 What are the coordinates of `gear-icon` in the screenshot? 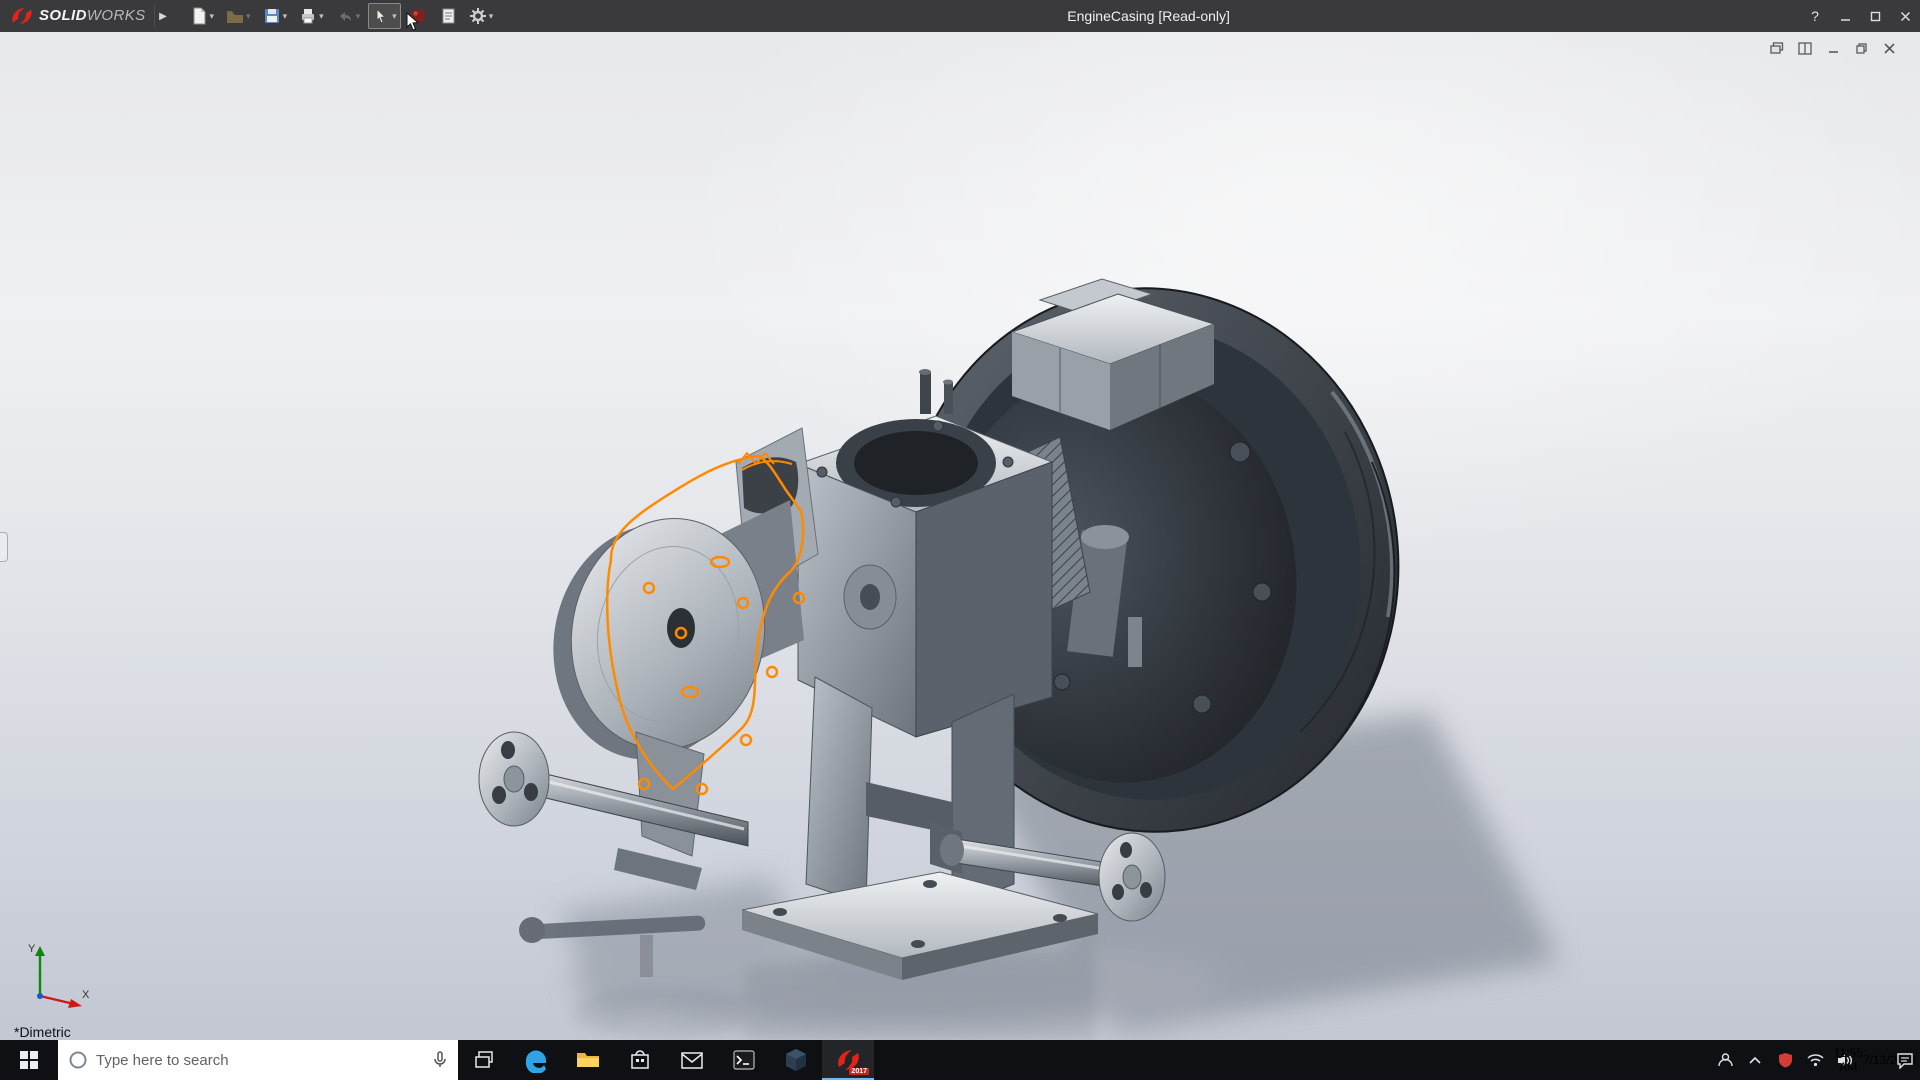 It's located at (477, 16).